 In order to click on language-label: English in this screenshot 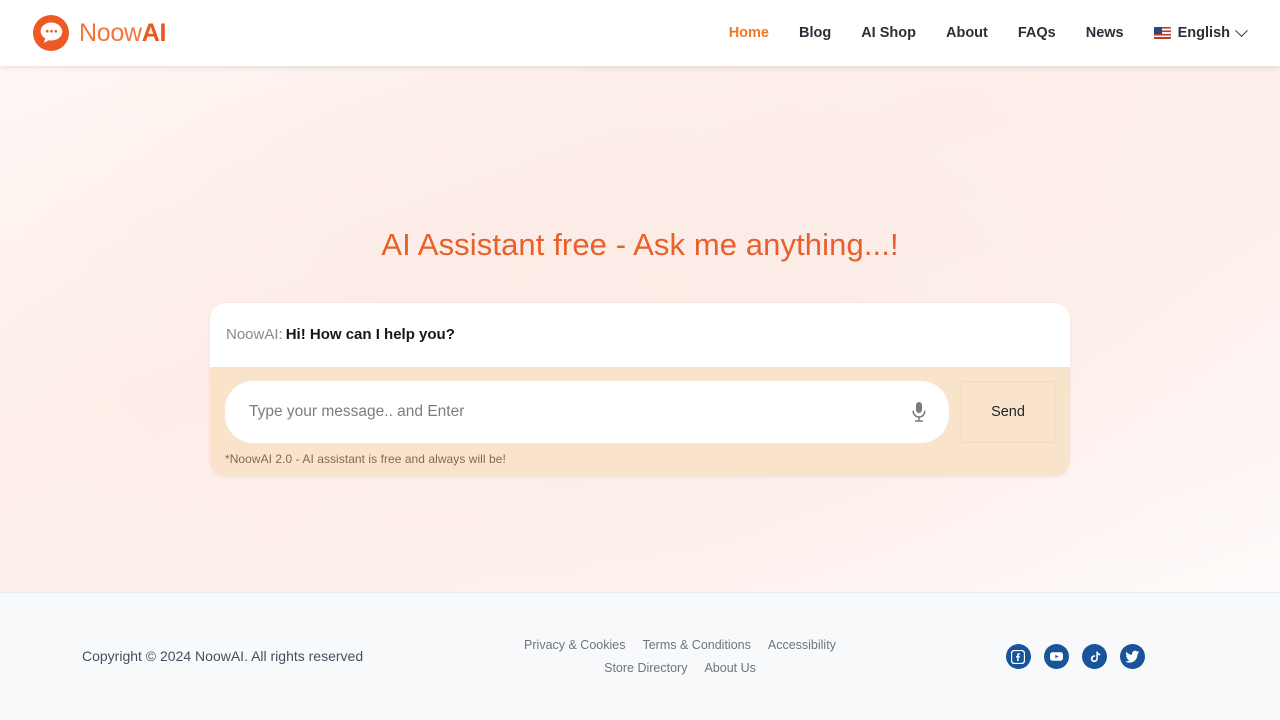, I will do `click(1203, 33)`.